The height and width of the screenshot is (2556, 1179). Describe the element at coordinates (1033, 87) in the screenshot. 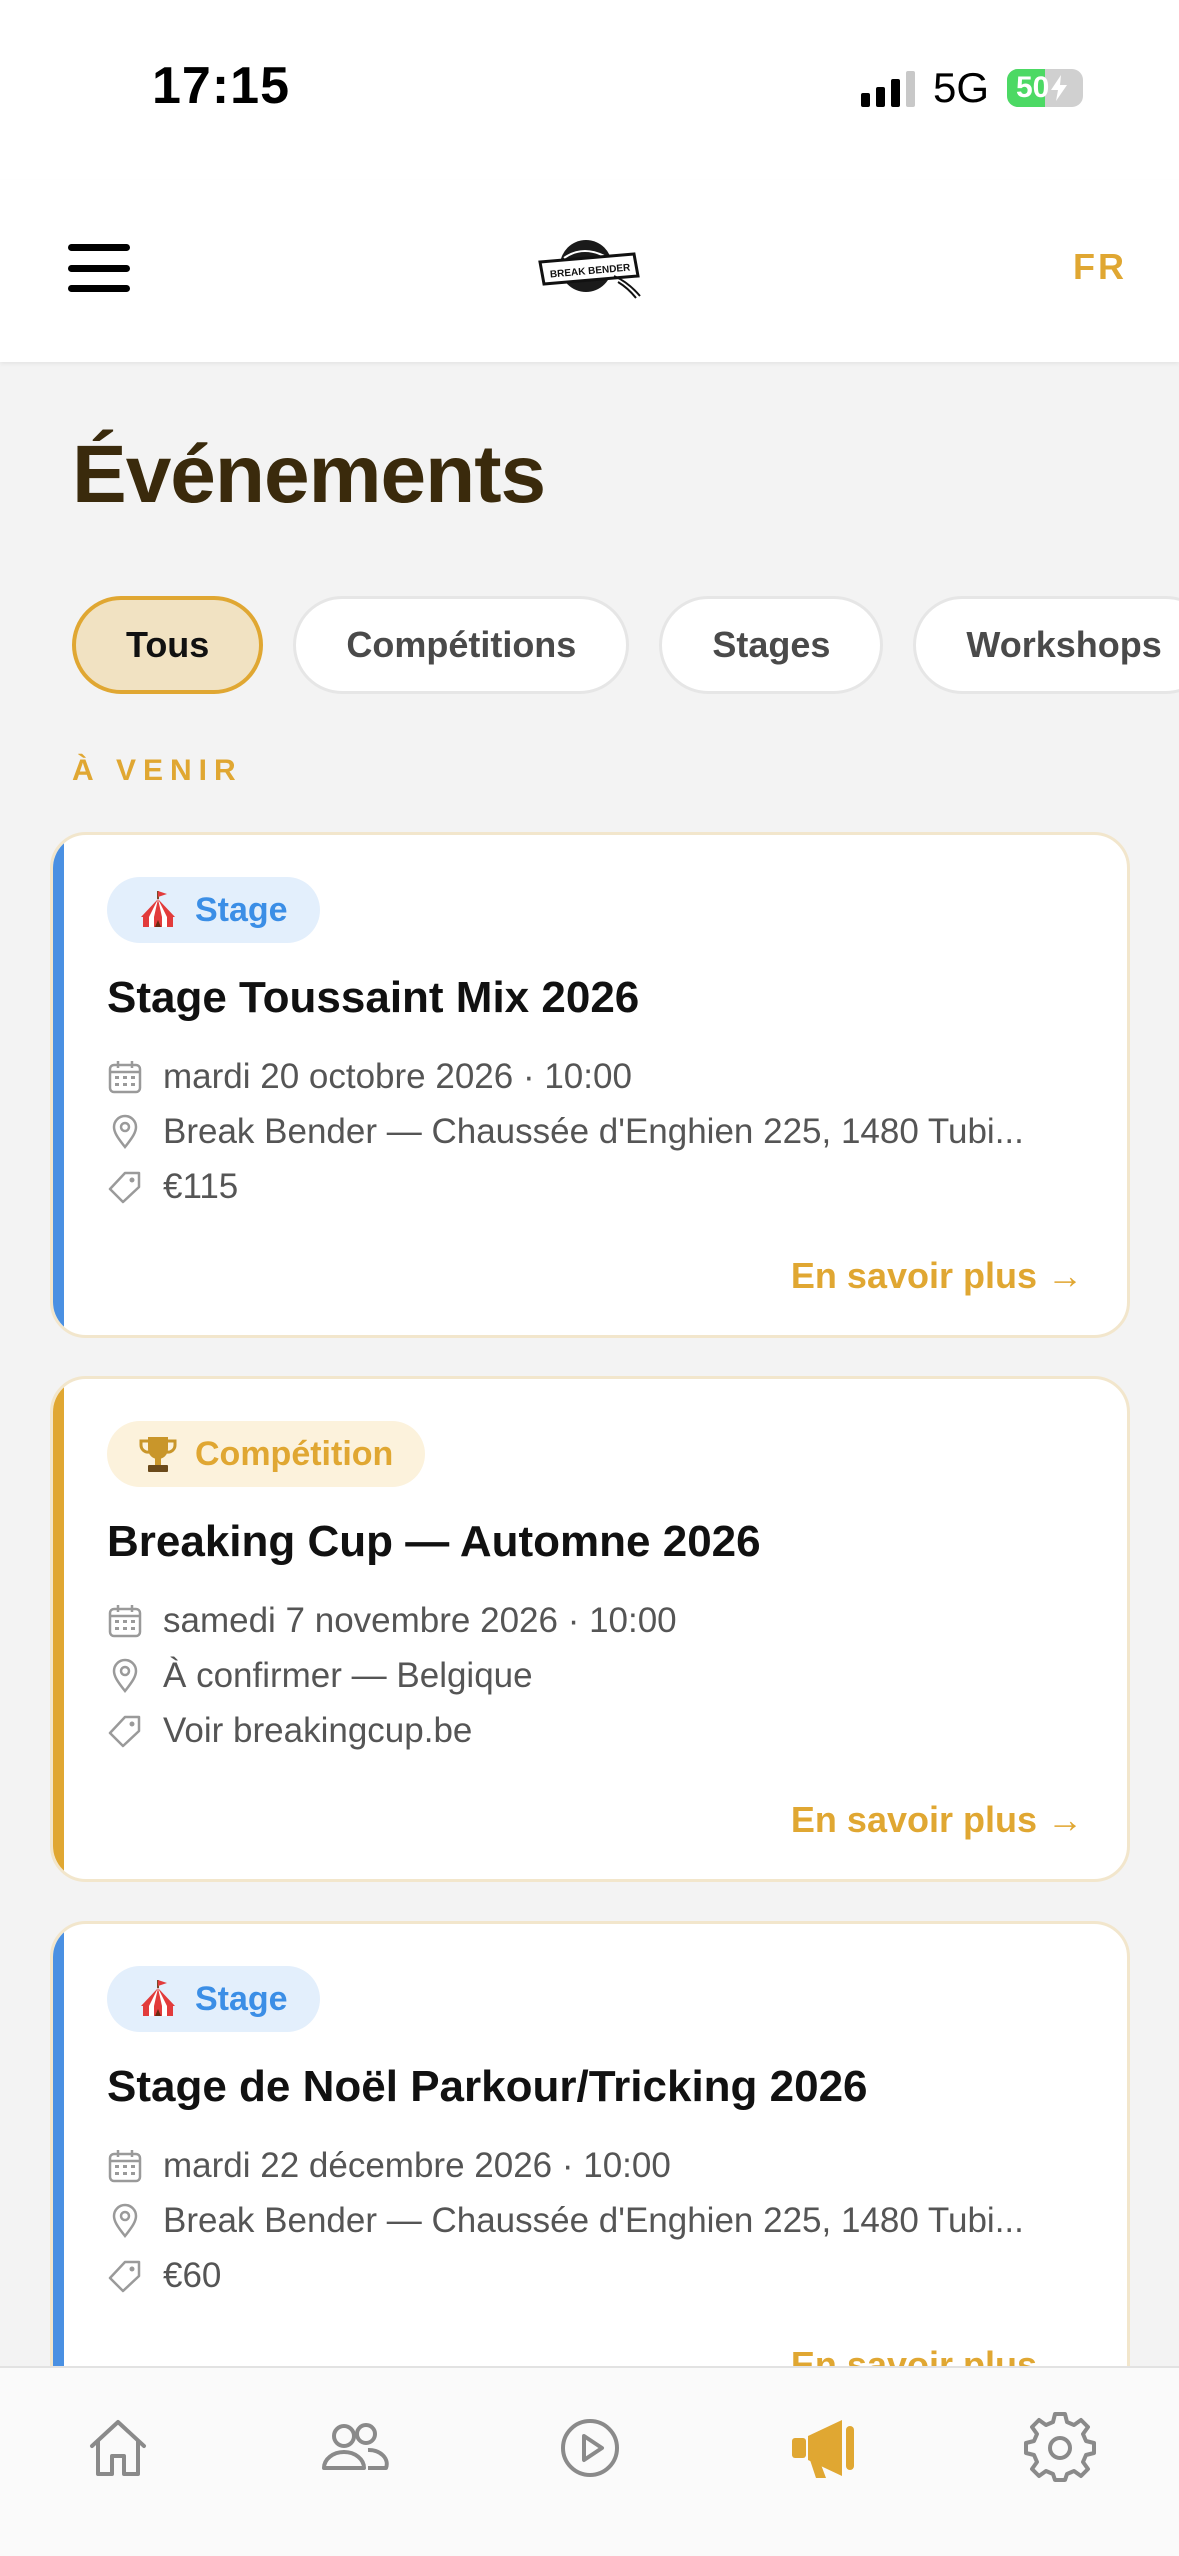

I see `battery-level: 50` at that location.